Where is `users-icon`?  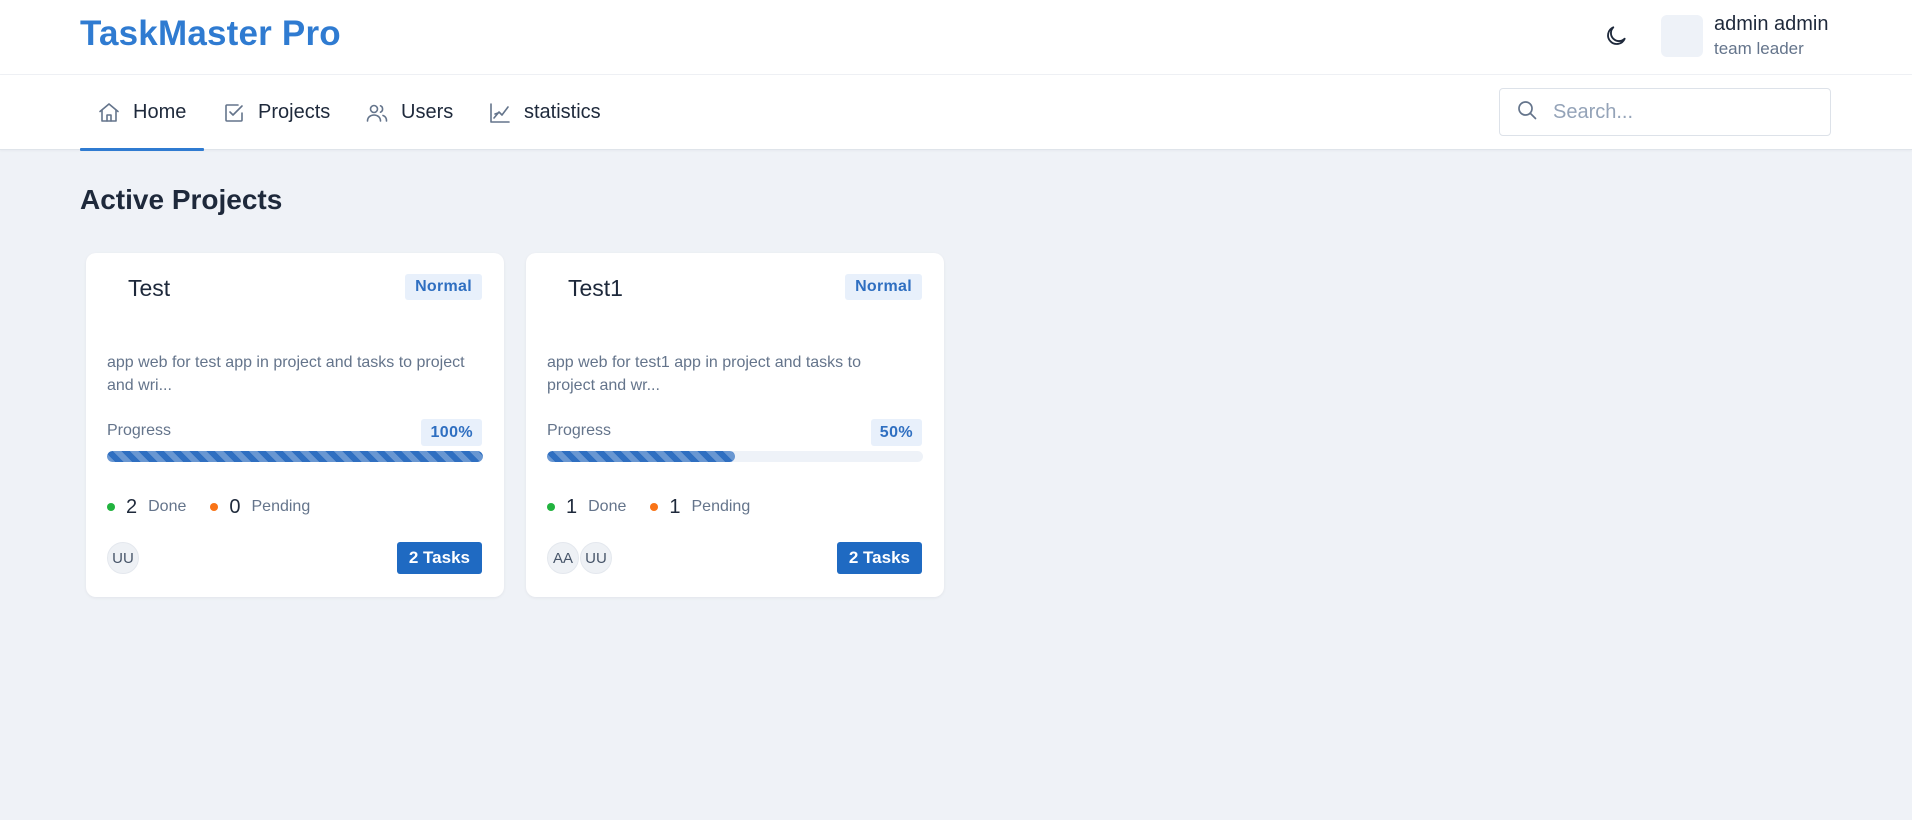
users-icon is located at coordinates (377, 113).